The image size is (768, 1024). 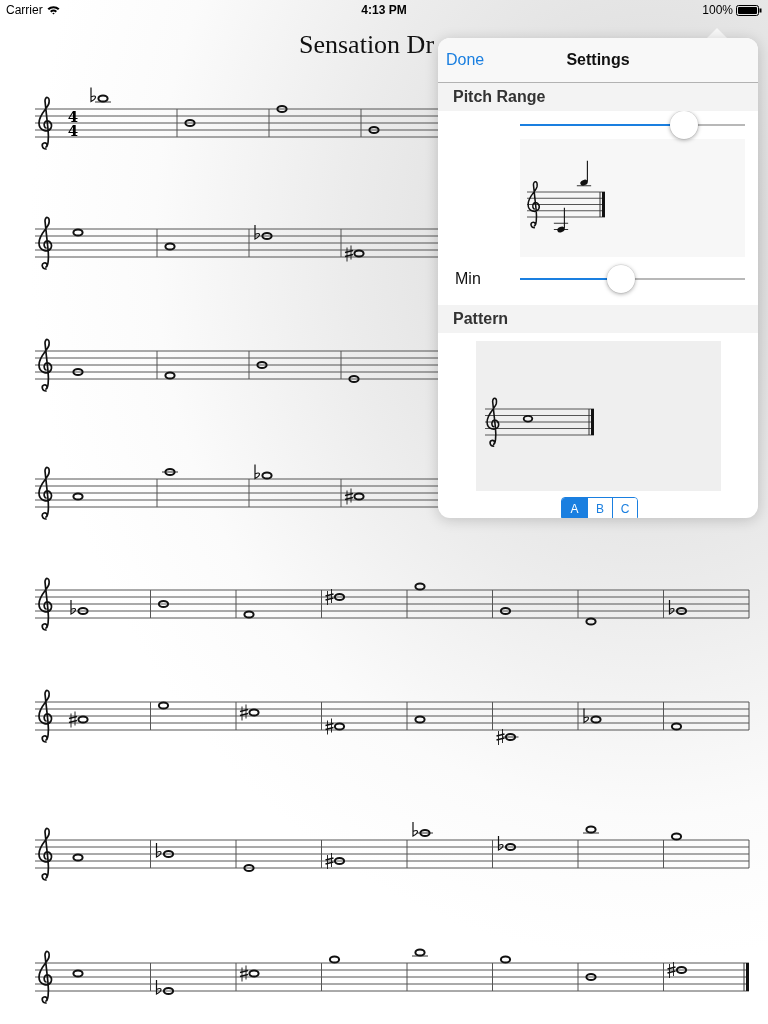 What do you see at coordinates (73, 124) in the screenshot?
I see `time-signature: 4 4` at bounding box center [73, 124].